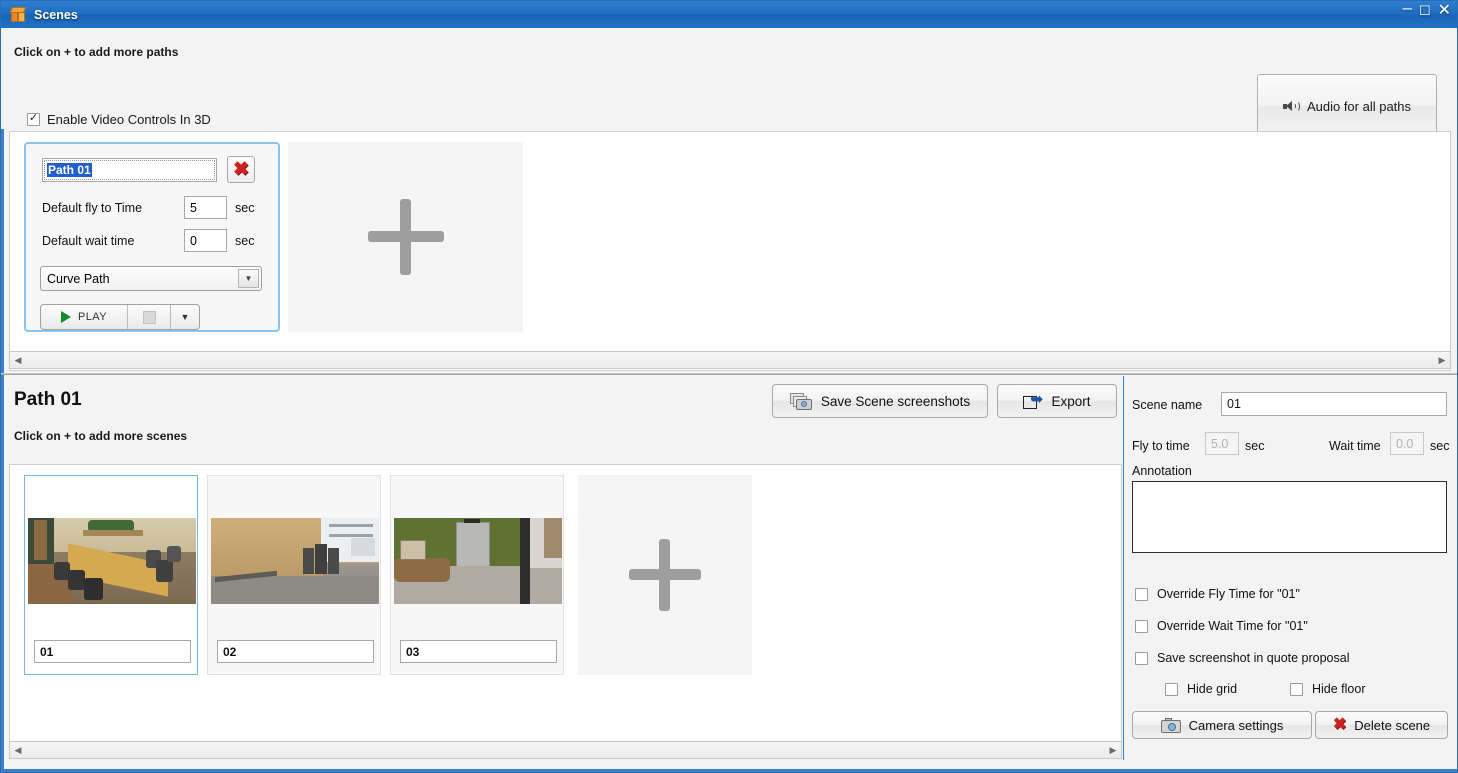  I want to click on wait-time-label: Wait time, so click(1355, 446).